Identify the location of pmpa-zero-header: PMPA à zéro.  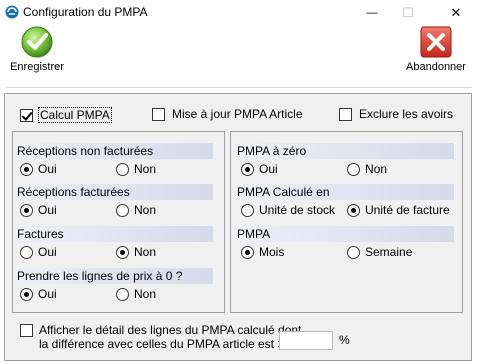
(344, 151).